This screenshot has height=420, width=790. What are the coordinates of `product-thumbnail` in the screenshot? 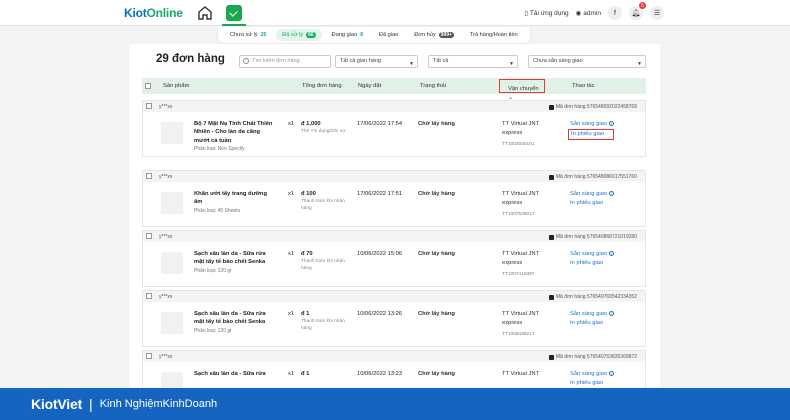 It's located at (172, 133).